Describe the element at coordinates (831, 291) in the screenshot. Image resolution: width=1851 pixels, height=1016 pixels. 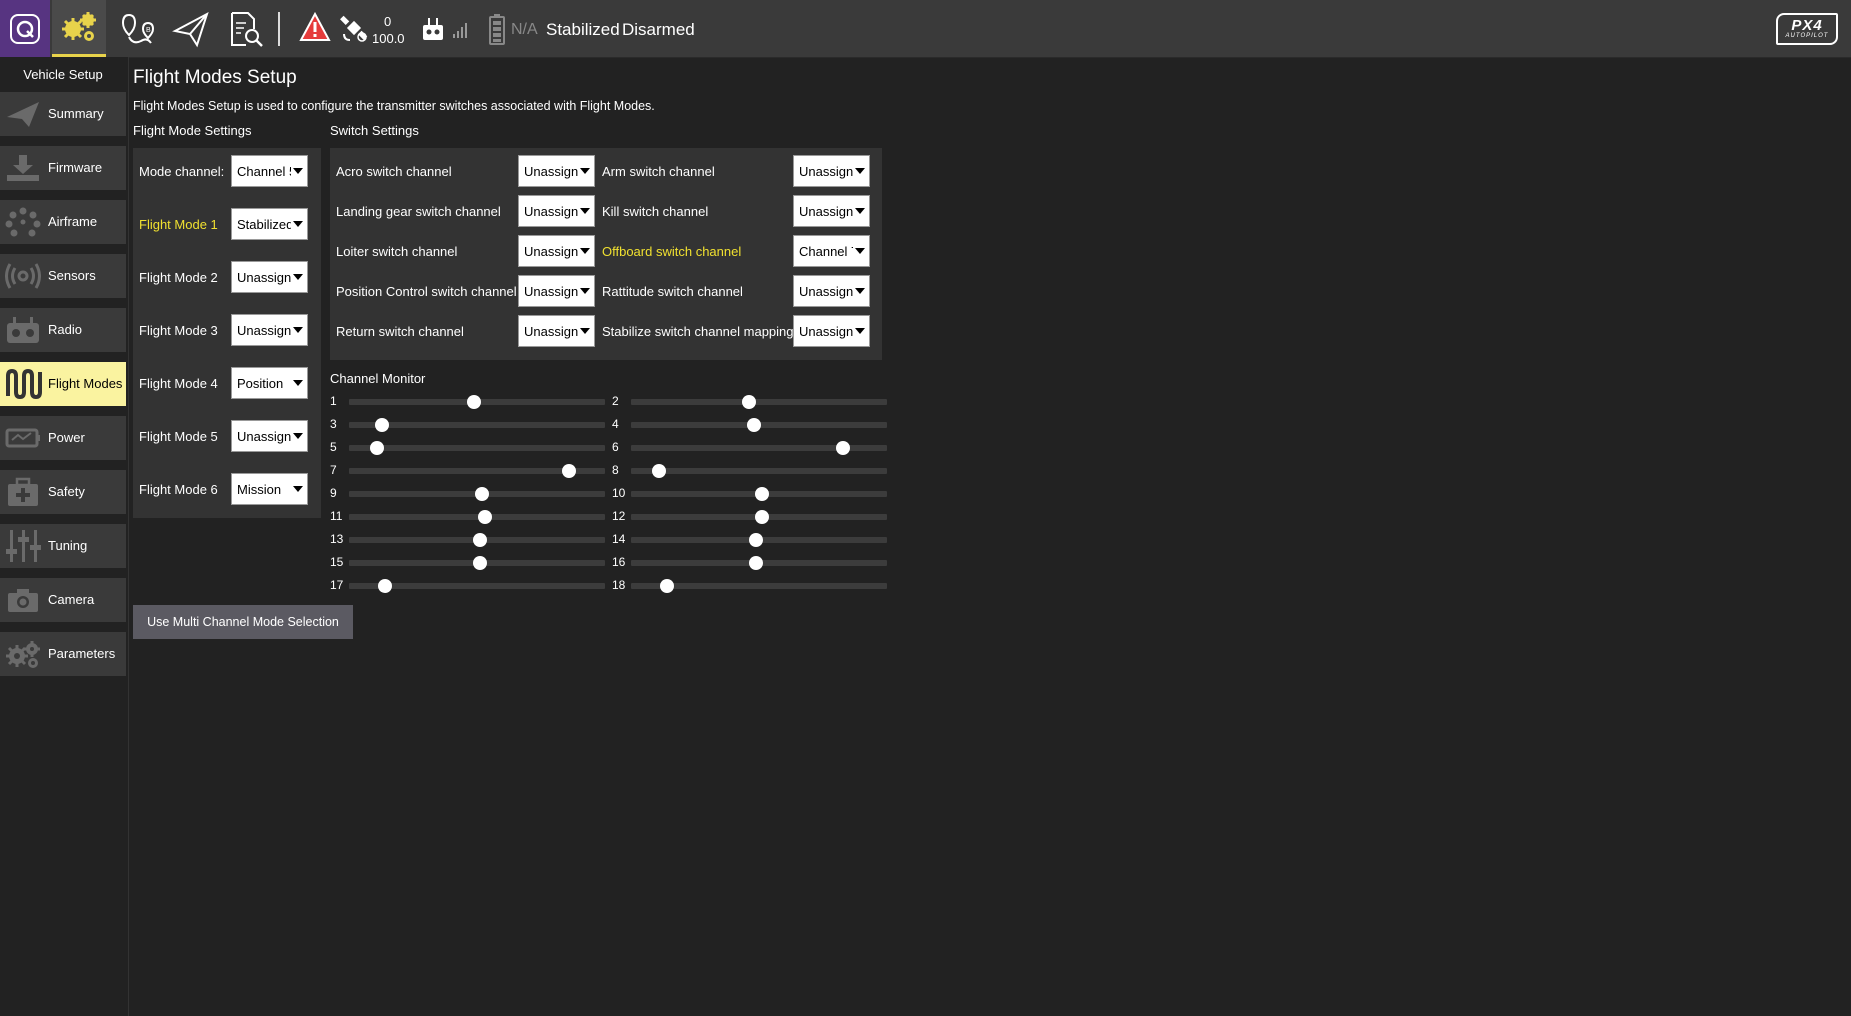
I see `rattitude-switch-select: Unassigned` at that location.